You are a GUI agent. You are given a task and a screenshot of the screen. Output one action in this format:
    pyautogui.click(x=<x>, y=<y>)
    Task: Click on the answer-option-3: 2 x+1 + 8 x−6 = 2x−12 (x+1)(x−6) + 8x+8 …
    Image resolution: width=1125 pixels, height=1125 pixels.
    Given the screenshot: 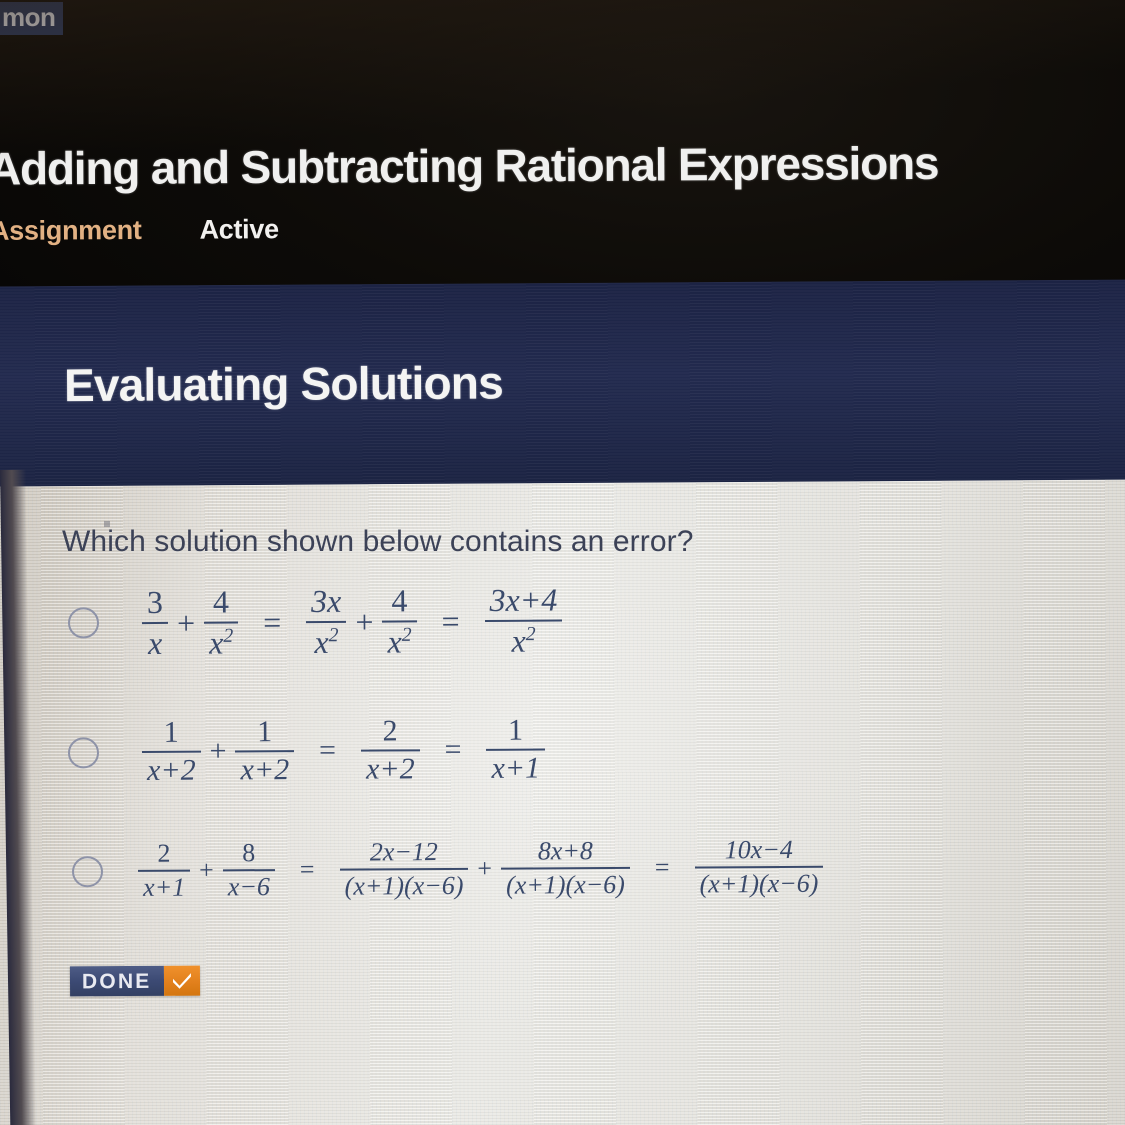 What is the action you would take?
    pyautogui.click(x=449, y=868)
    